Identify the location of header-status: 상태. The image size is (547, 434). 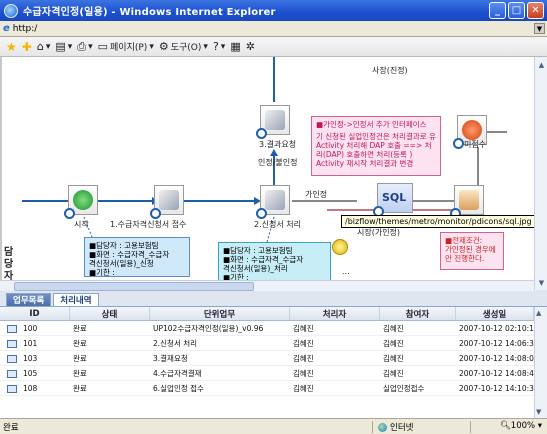
(110, 313).